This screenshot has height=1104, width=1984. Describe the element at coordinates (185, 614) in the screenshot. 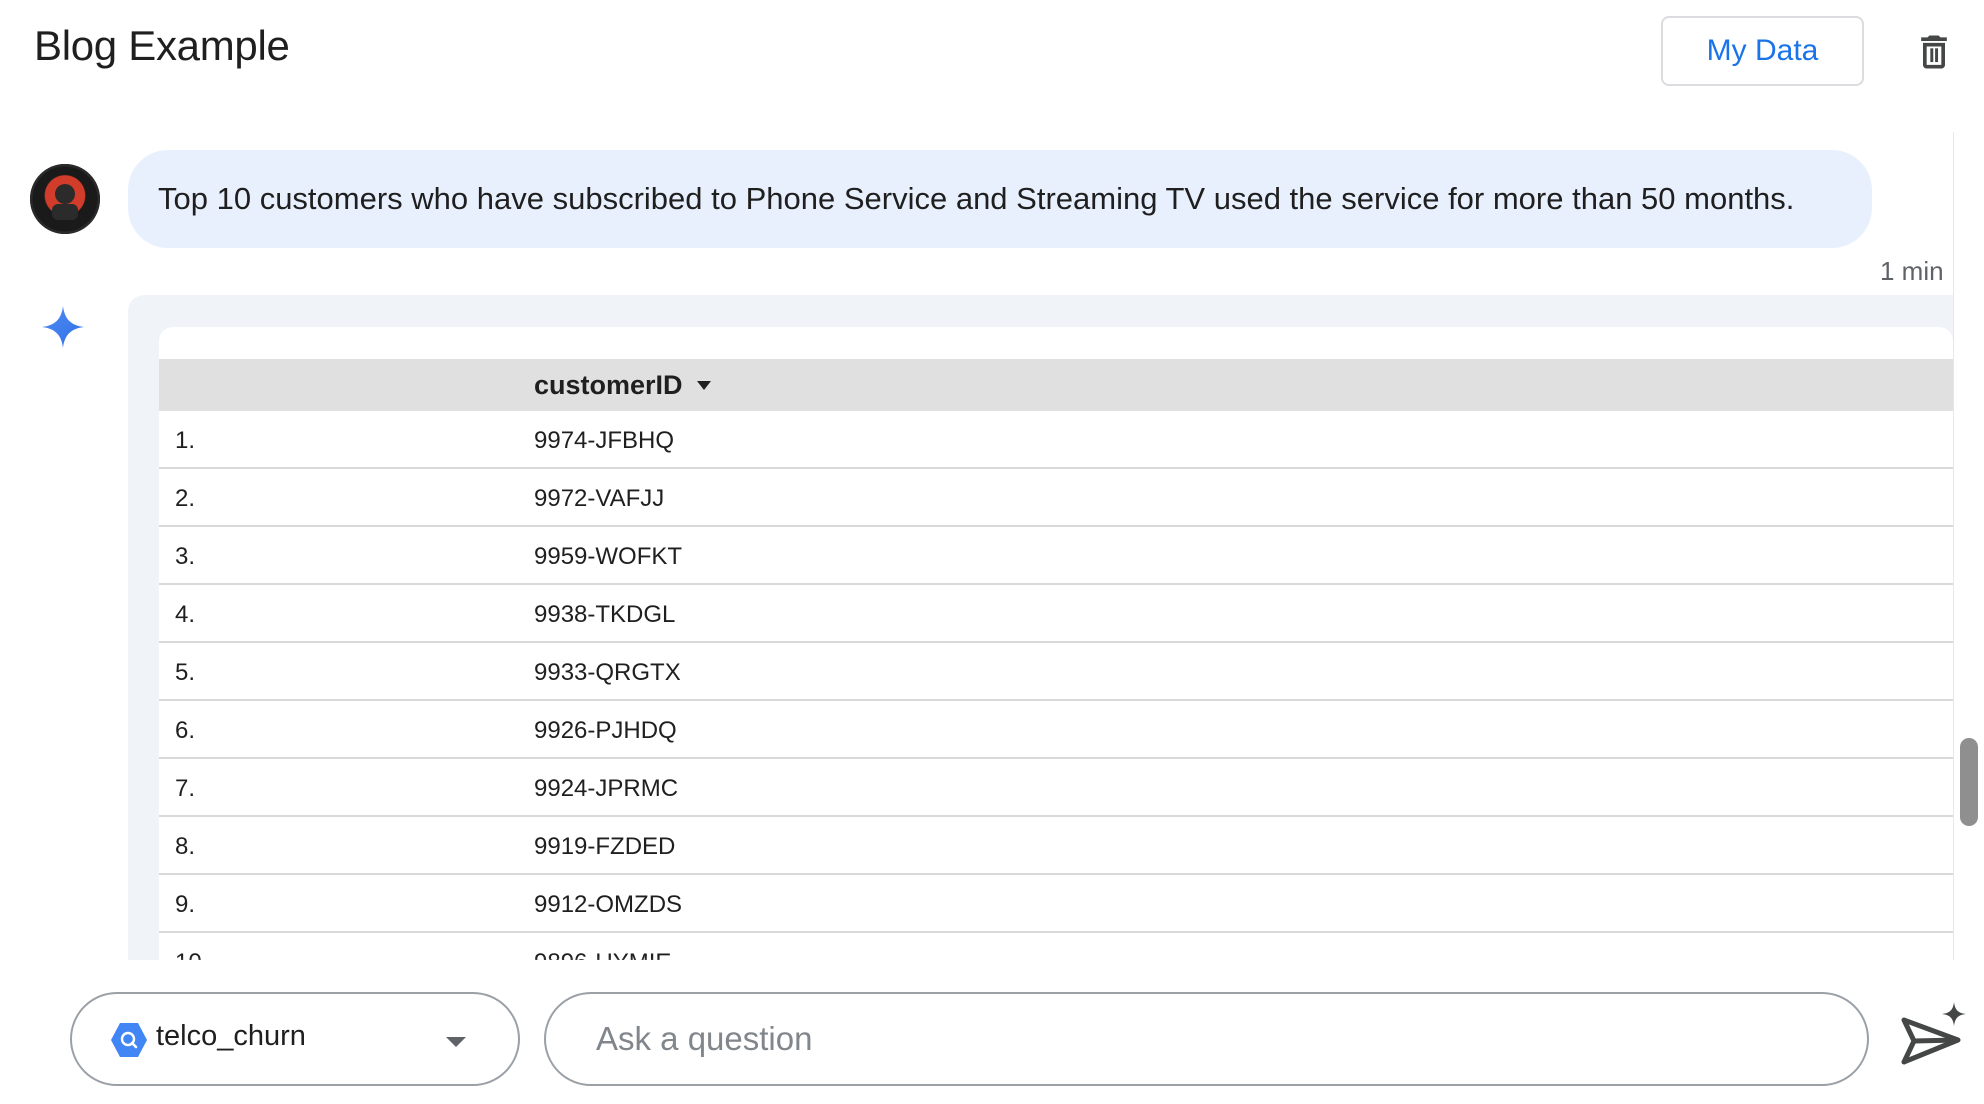

I see `row-index: 4.` at that location.